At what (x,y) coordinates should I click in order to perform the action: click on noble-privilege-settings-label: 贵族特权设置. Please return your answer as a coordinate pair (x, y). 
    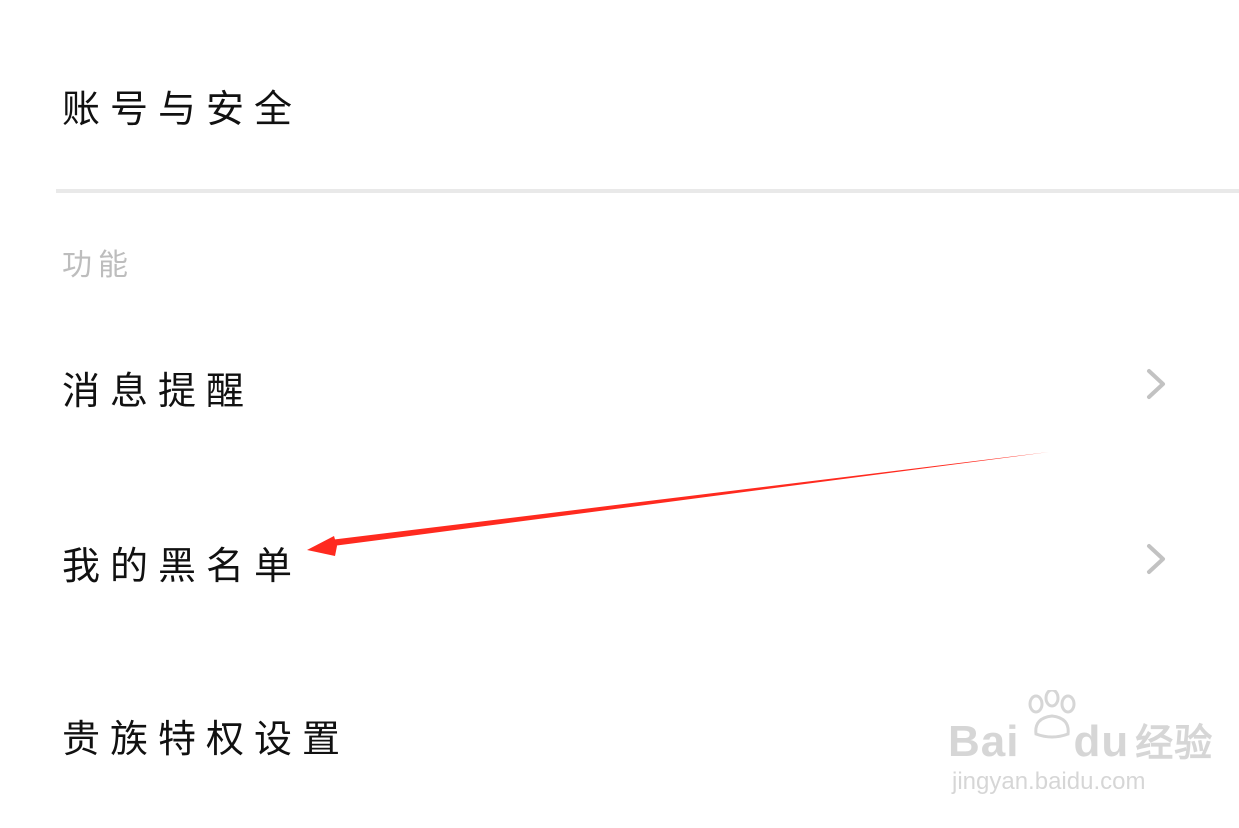
    Looking at the image, I should click on (206, 739).